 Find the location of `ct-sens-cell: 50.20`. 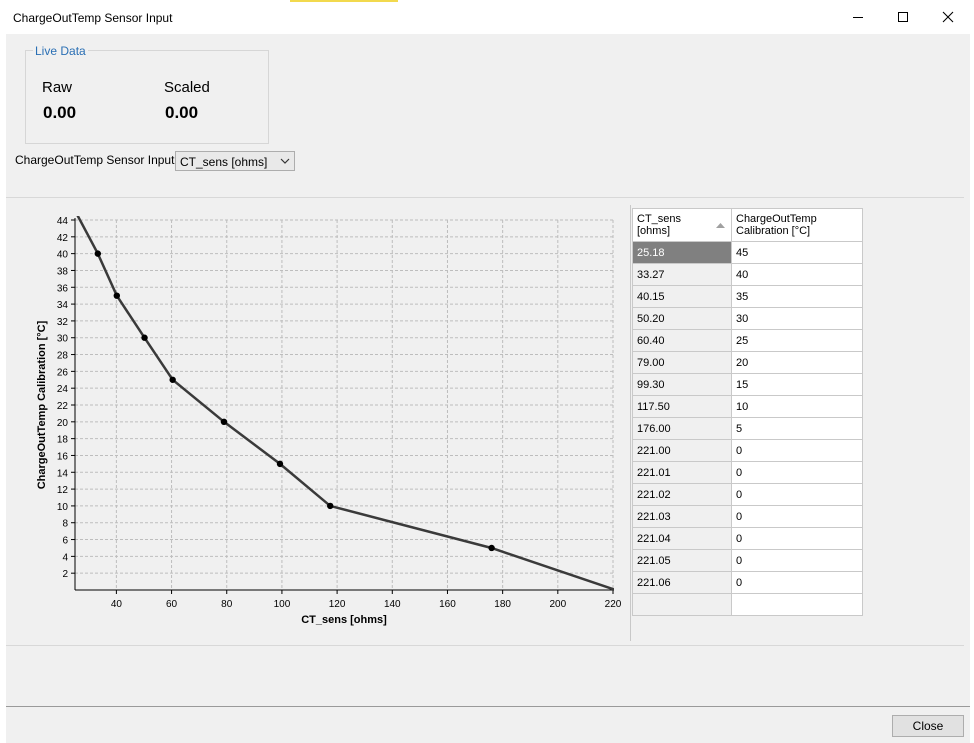

ct-sens-cell: 50.20 is located at coordinates (682, 318).